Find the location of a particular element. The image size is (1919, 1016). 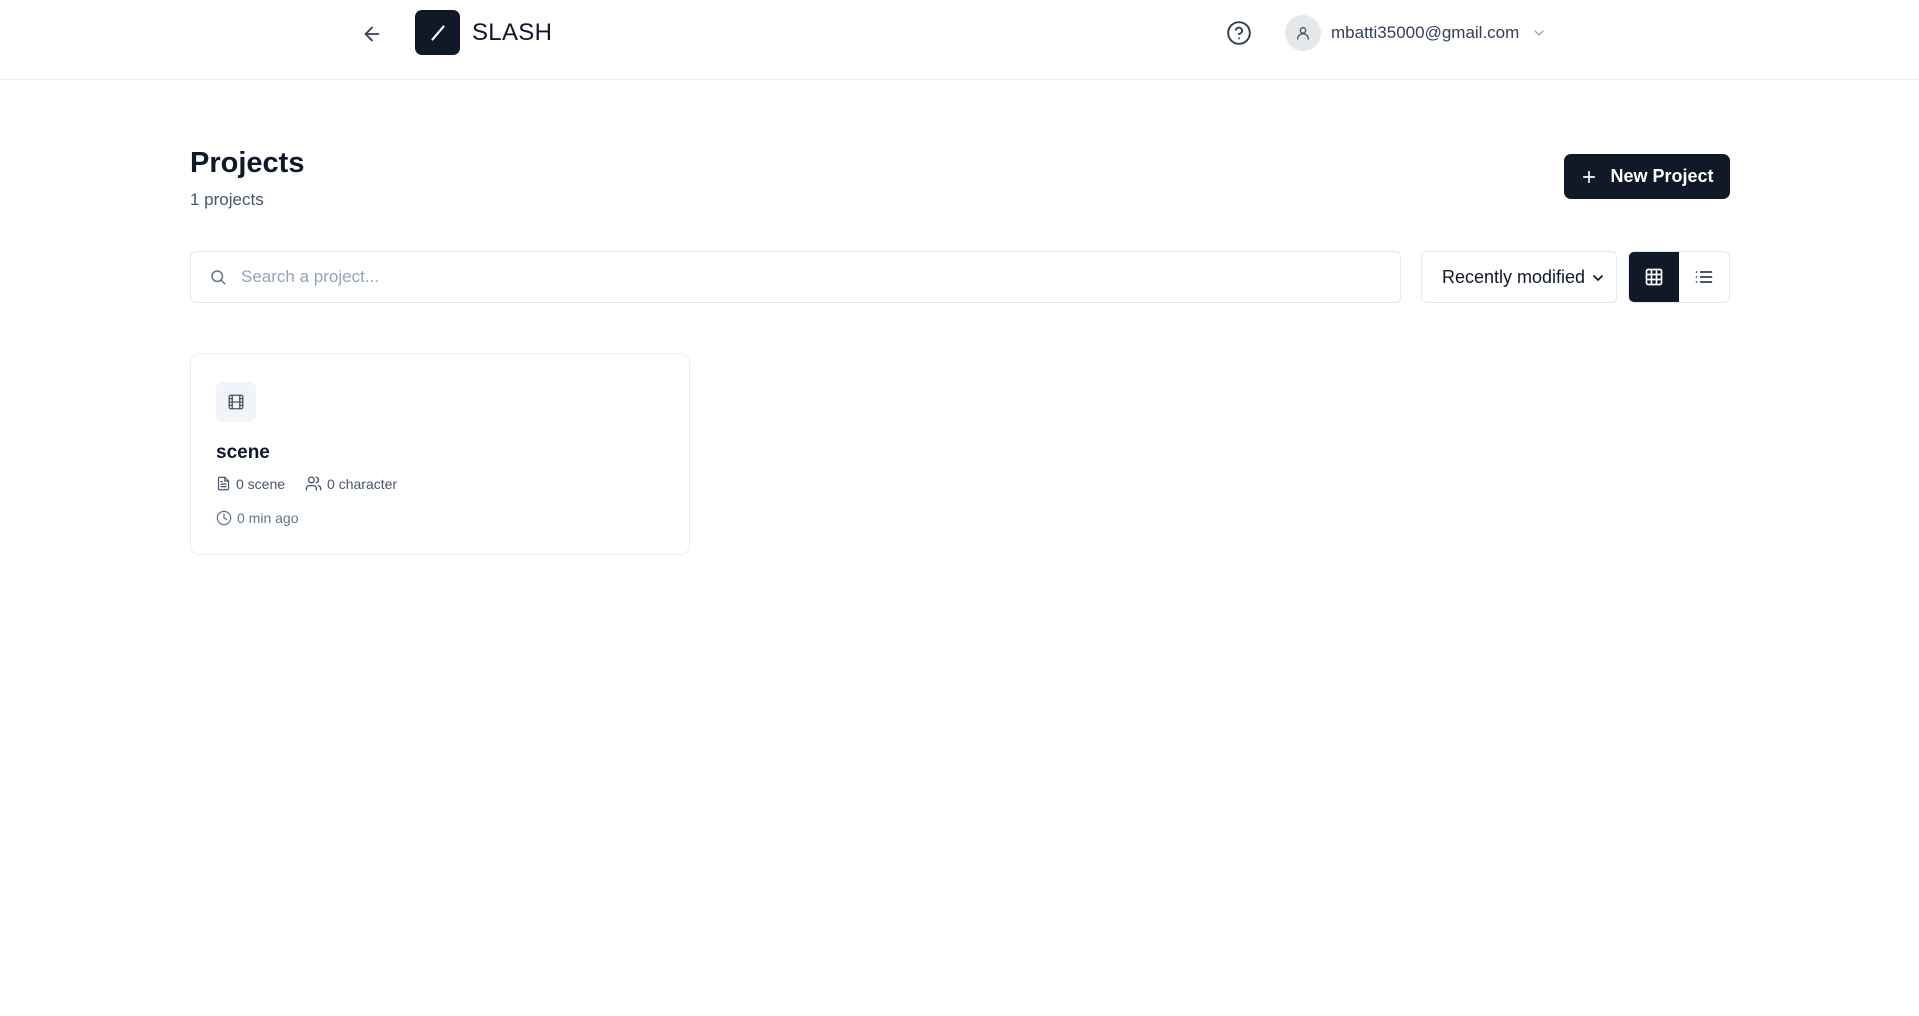

user-email: mbatti35000@gmail.com is located at coordinates (1425, 32).